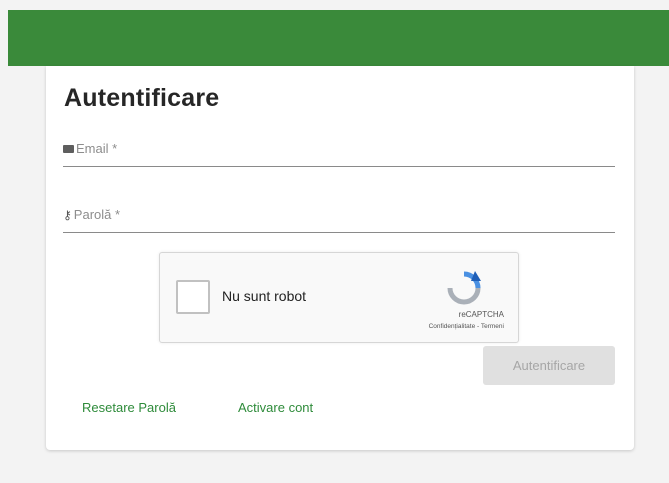 This screenshot has width=669, height=483. I want to click on activate-account-link: Activare cont, so click(275, 407).